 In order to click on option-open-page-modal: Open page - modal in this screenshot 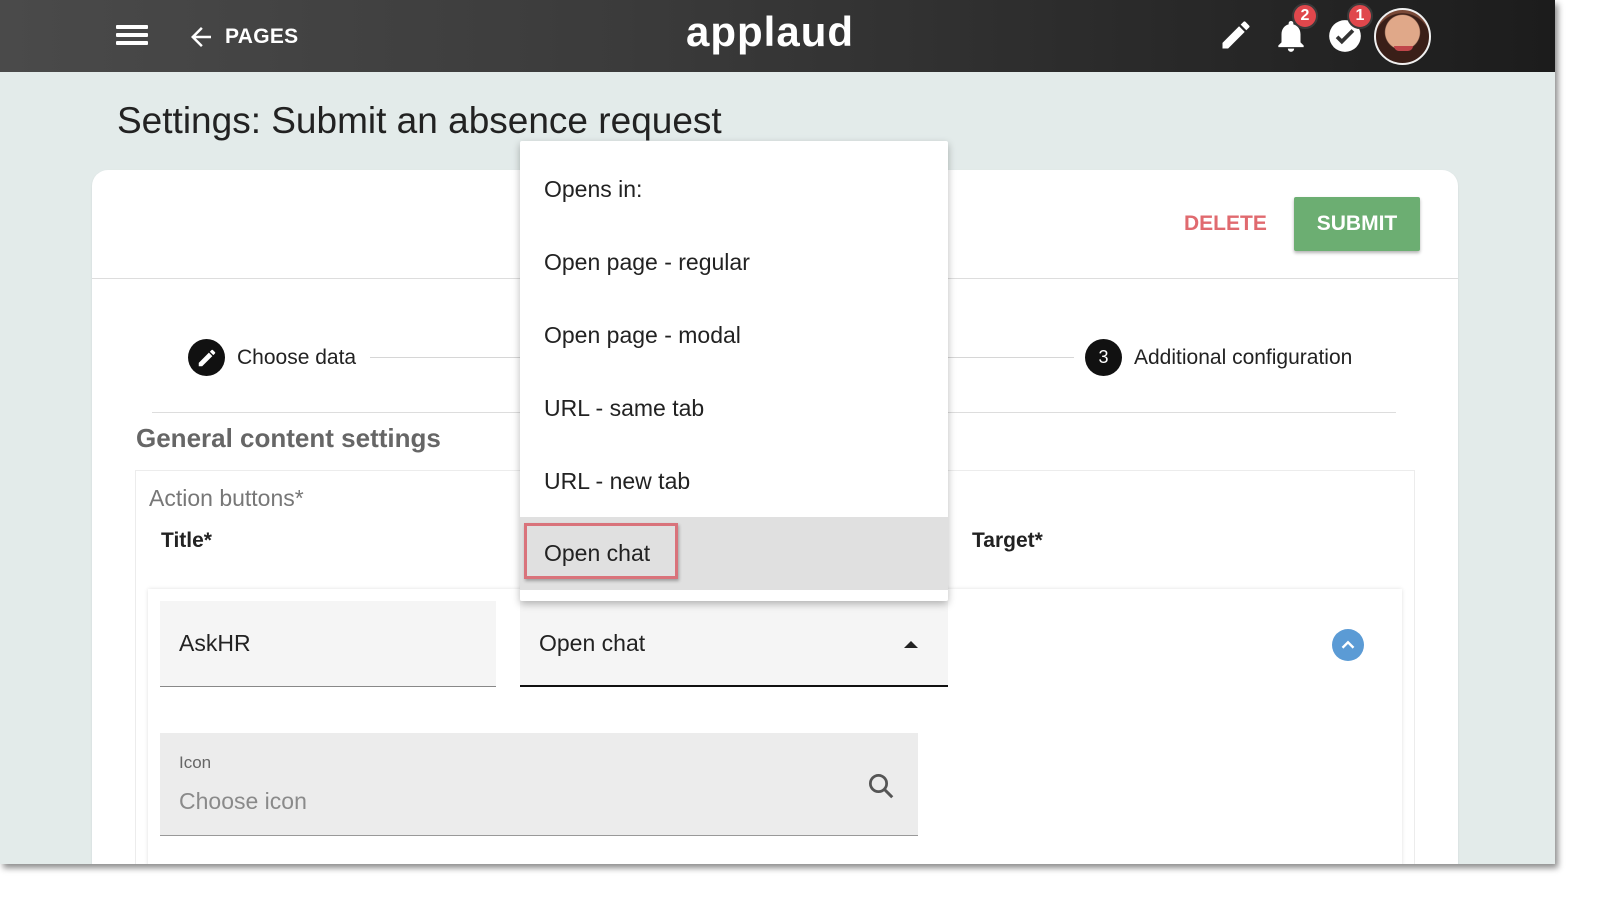, I will do `click(734, 335)`.